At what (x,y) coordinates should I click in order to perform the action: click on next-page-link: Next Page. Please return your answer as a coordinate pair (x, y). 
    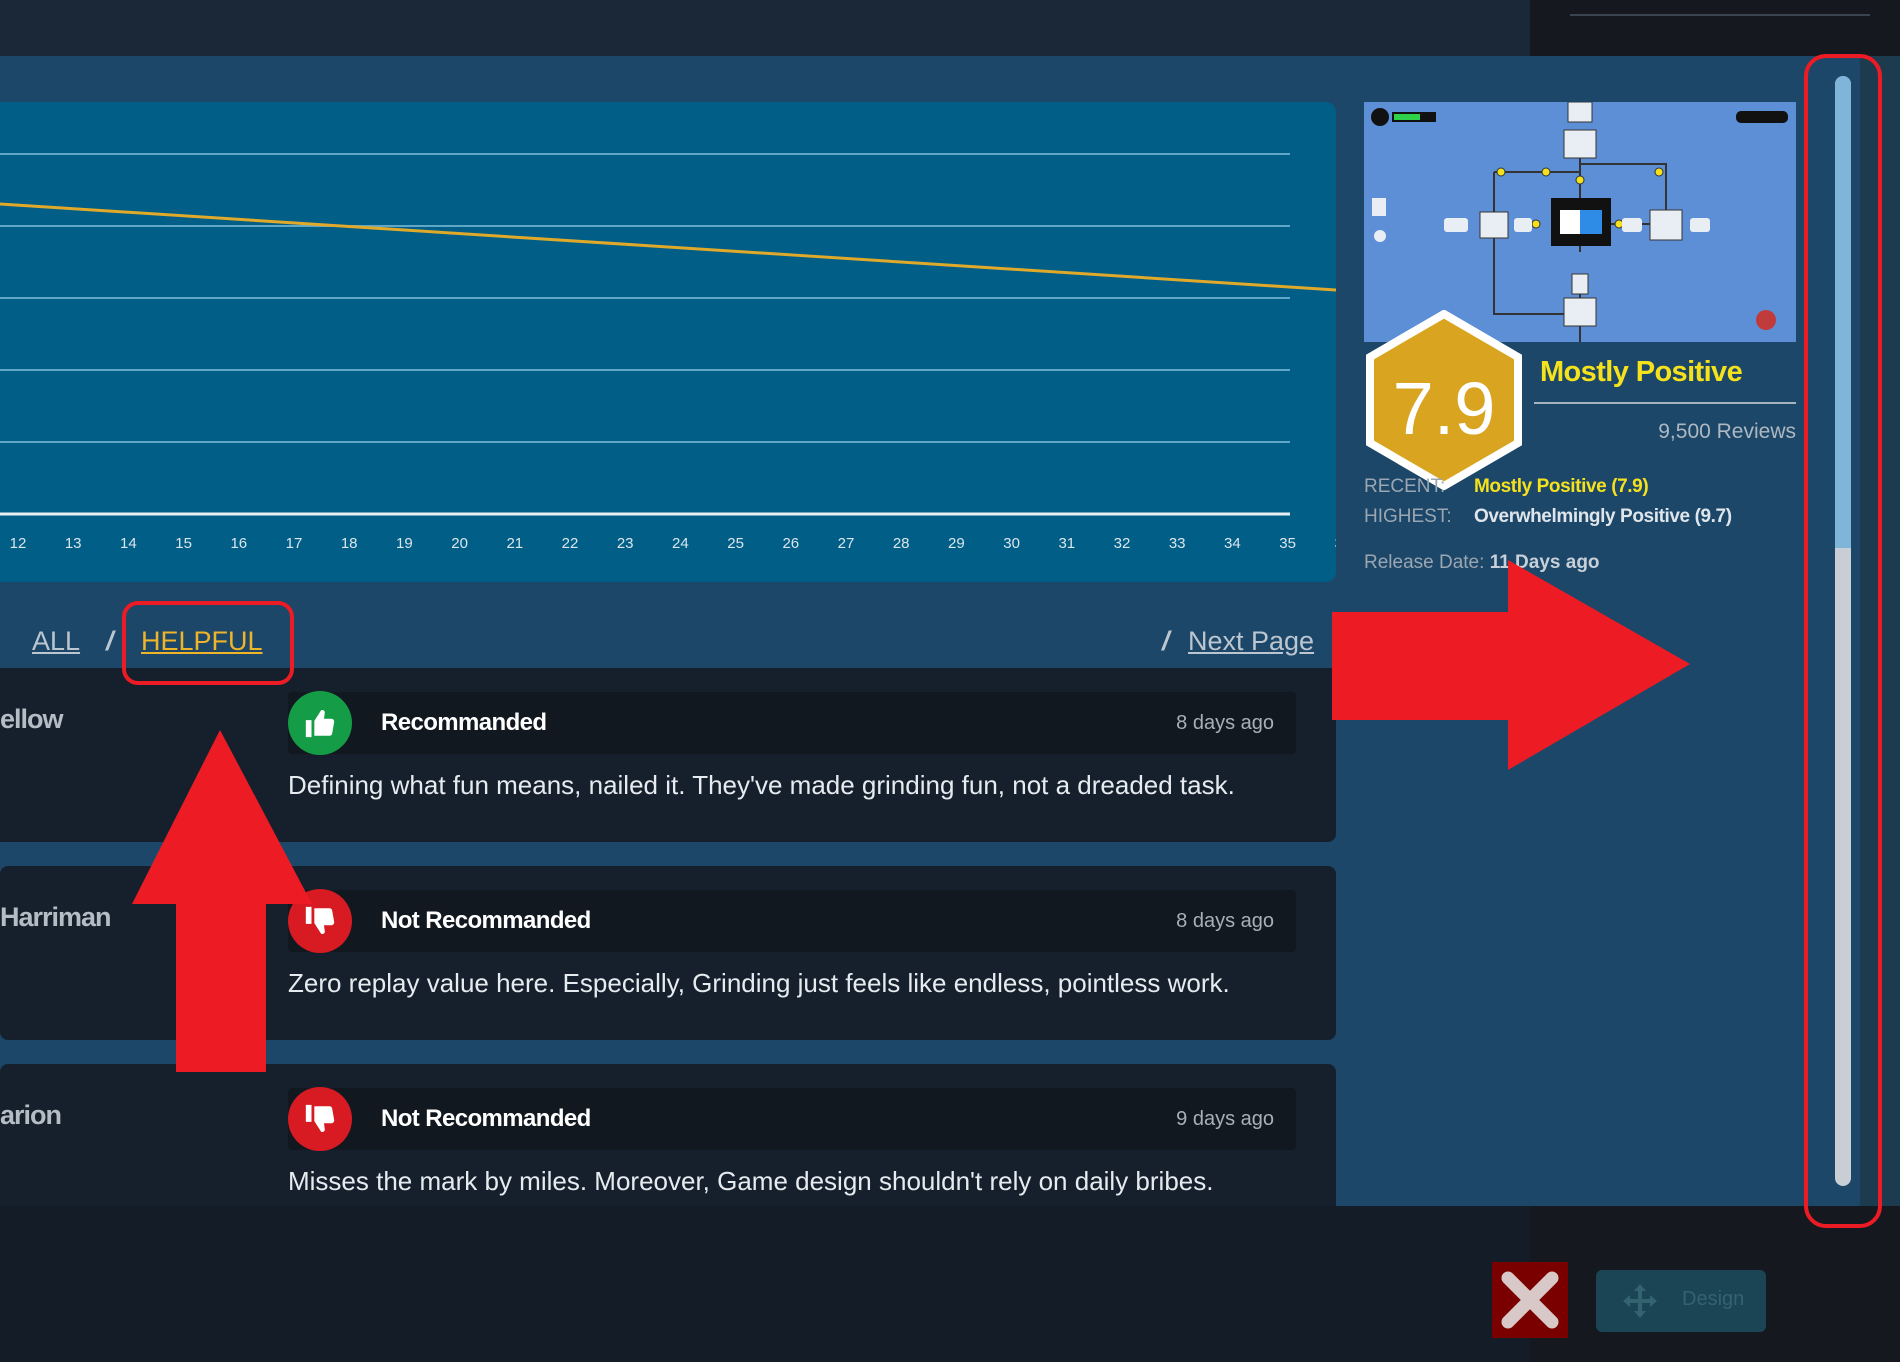
    Looking at the image, I should click on (1251, 641).